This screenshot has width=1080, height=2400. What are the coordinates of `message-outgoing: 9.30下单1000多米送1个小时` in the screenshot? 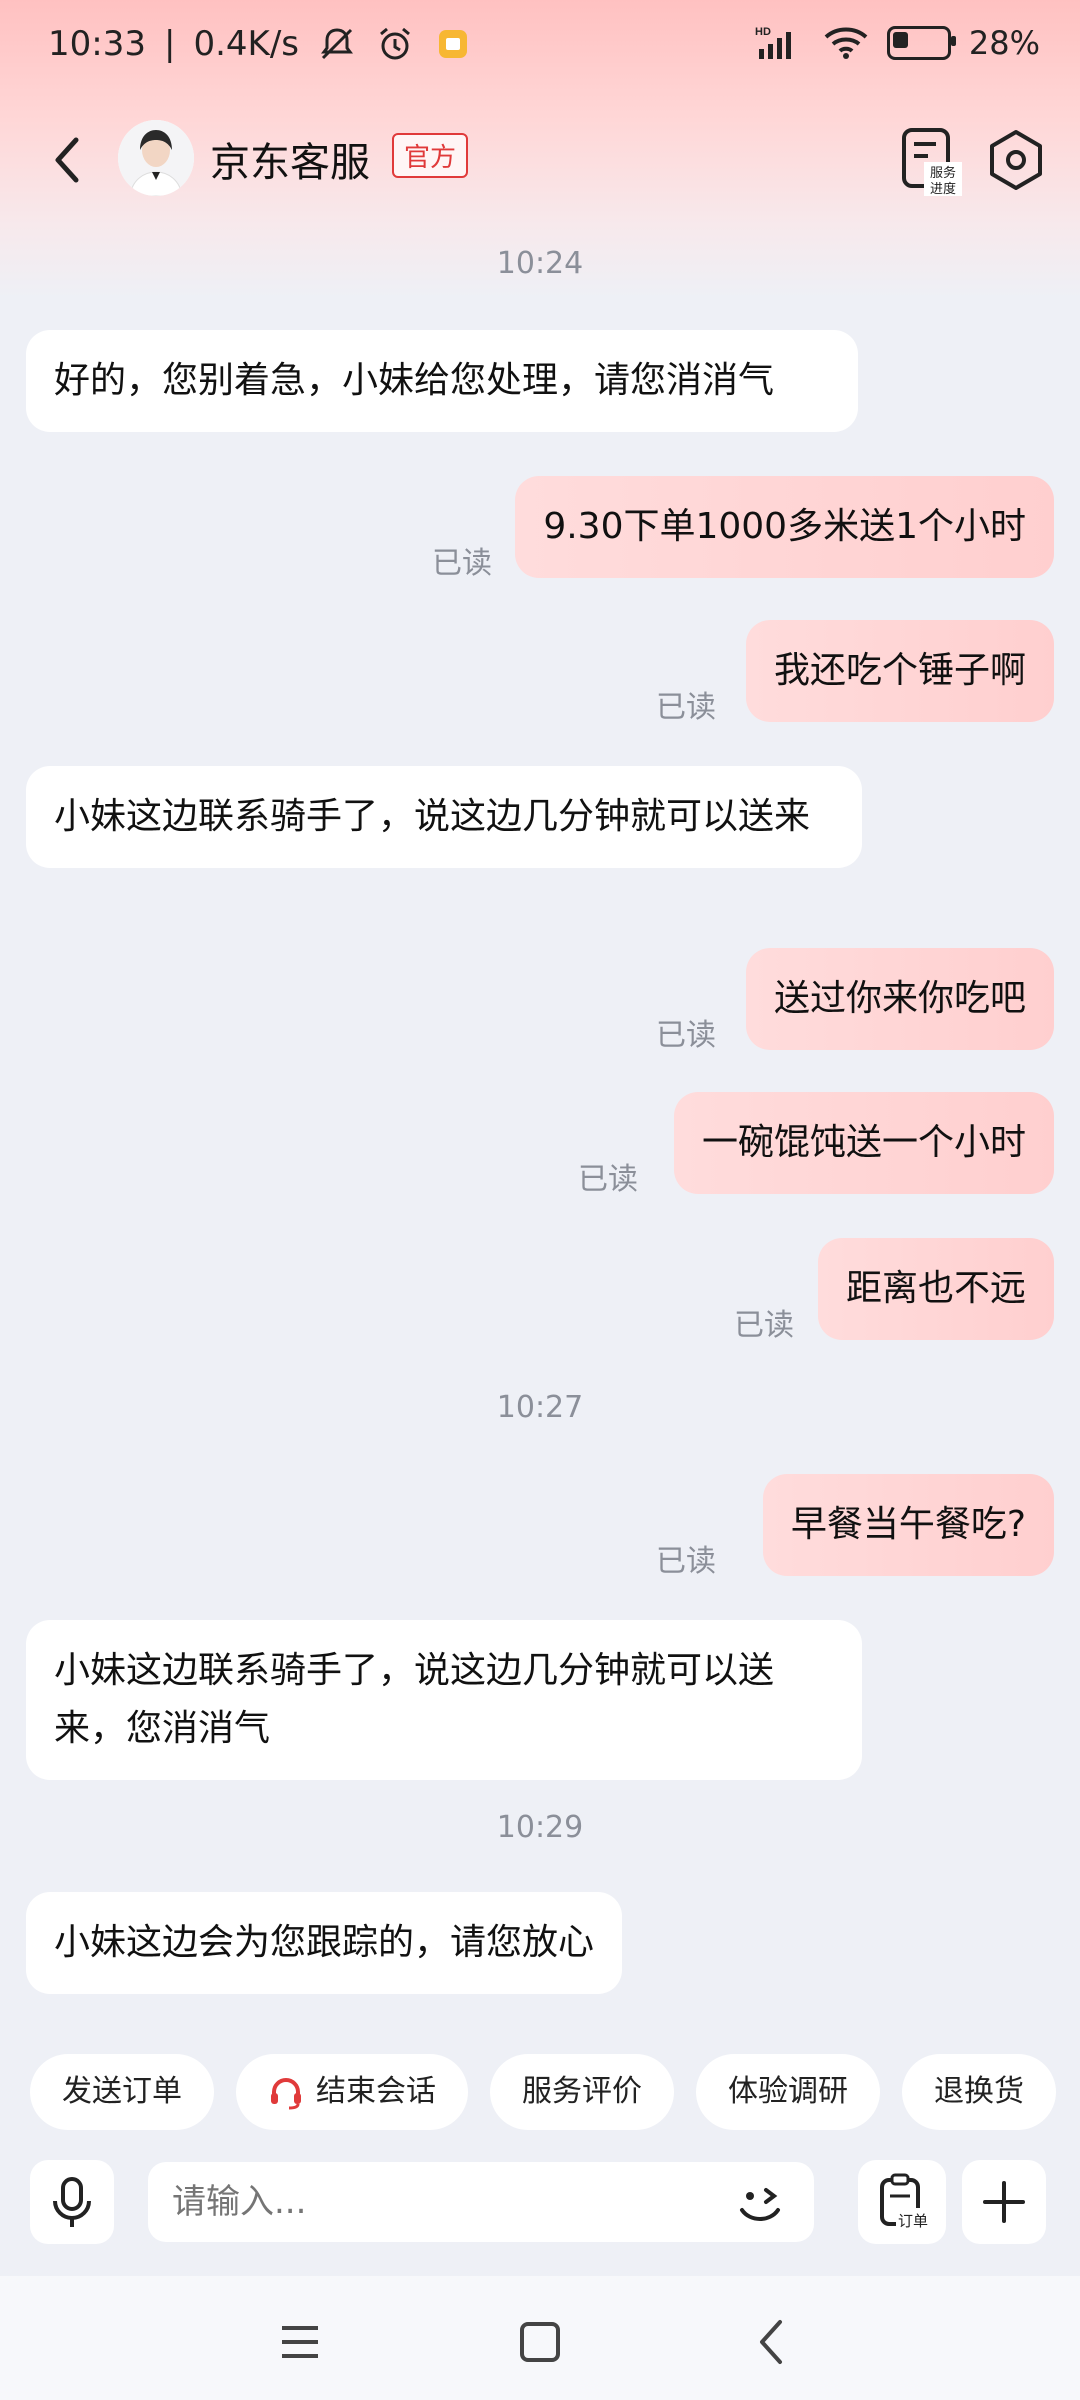 It's located at (784, 527).